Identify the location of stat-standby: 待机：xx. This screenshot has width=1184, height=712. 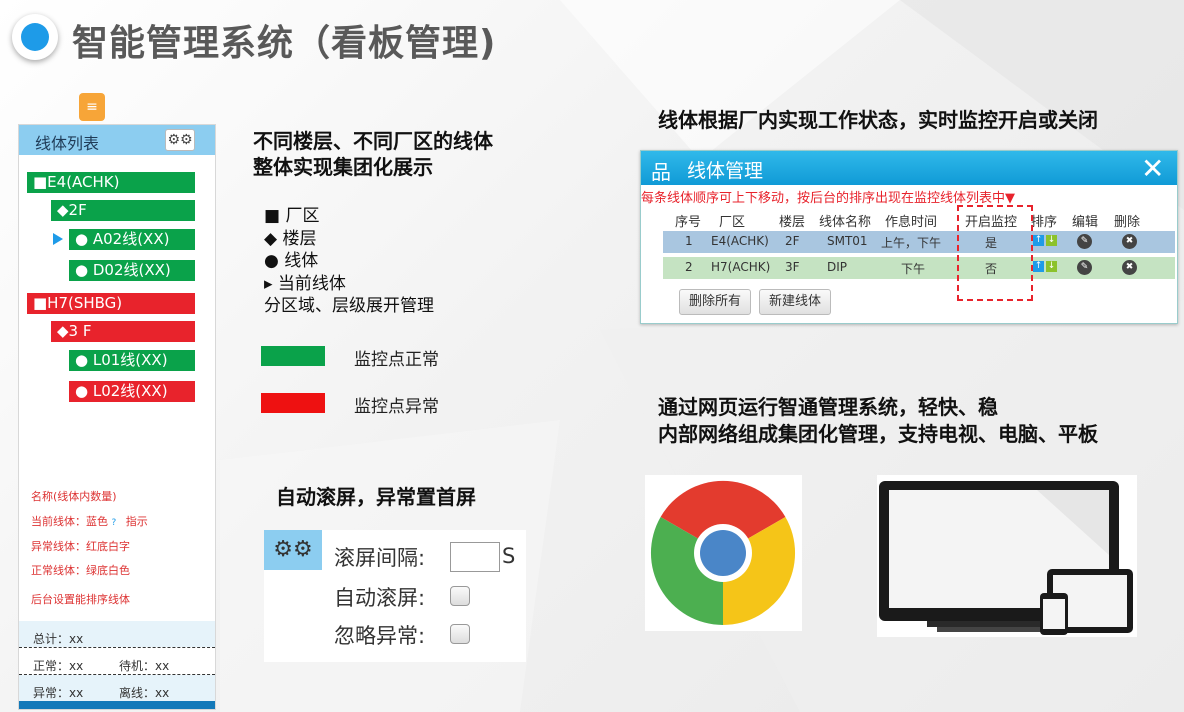
(144, 666).